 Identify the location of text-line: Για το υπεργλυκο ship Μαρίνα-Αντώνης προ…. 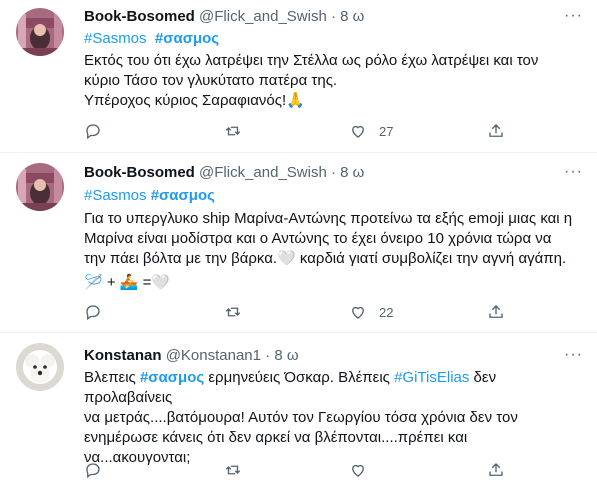
(328, 218).